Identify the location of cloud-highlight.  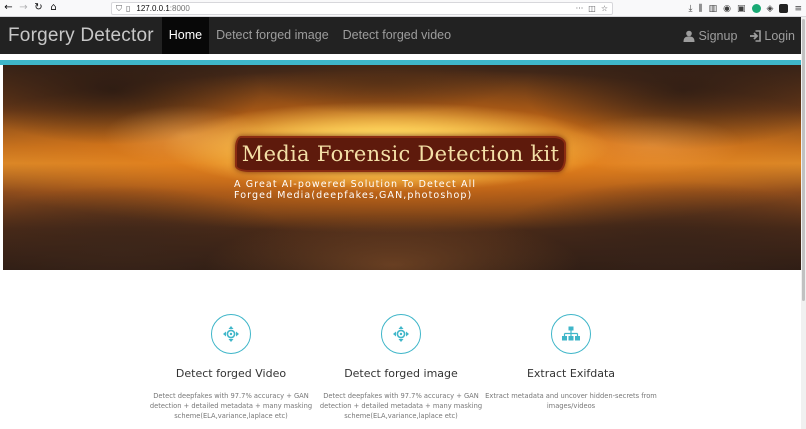
(653, 145).